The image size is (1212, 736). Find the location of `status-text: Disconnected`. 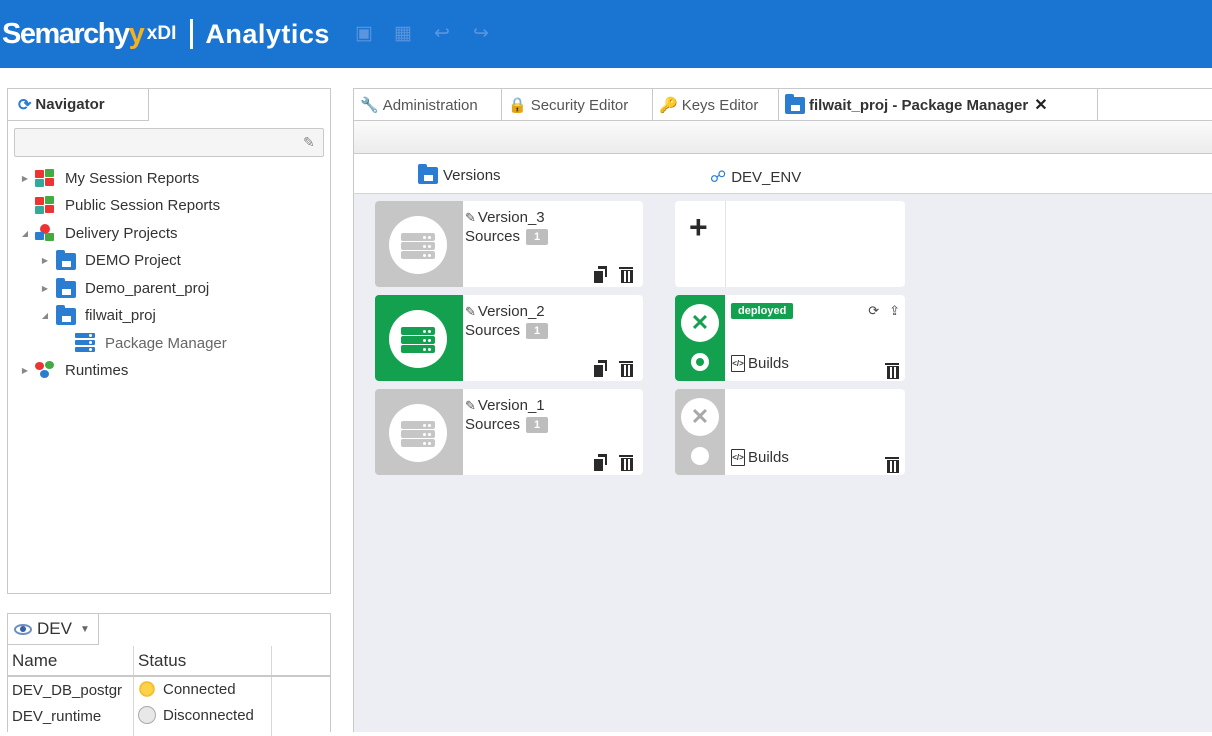

status-text: Disconnected is located at coordinates (208, 715).